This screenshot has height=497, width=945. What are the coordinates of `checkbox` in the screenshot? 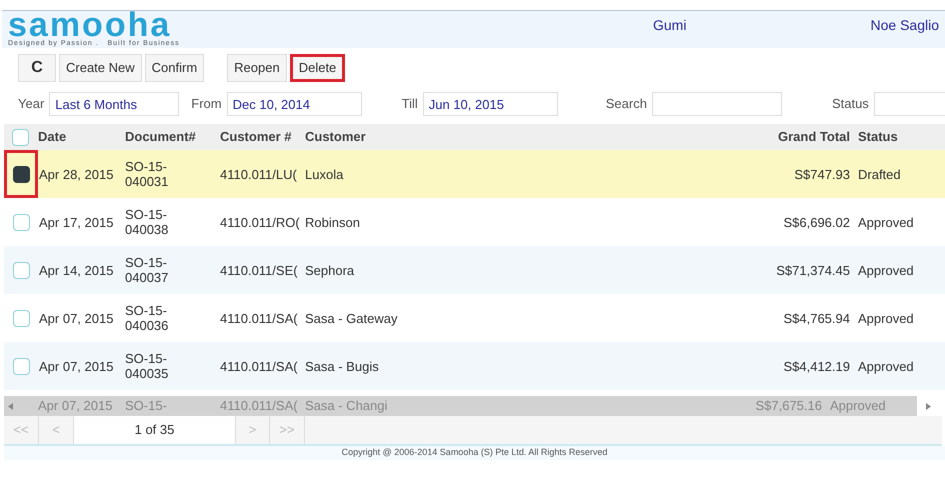 It's located at (21, 174).